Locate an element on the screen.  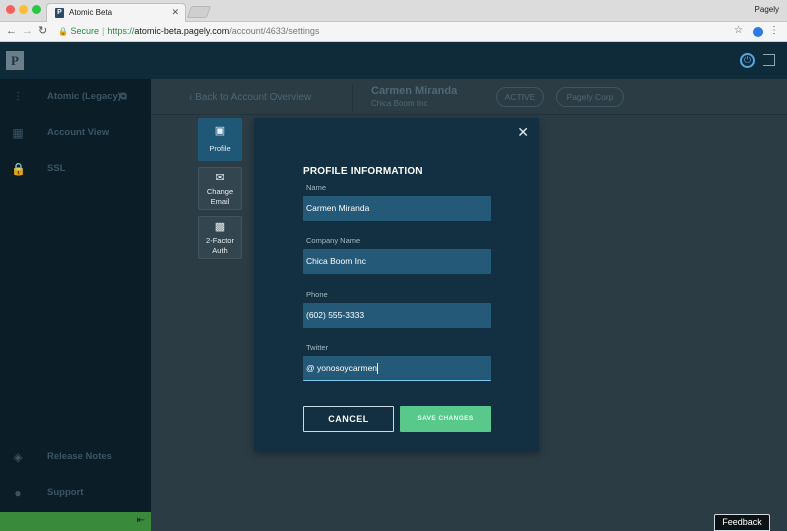
company-label: Company Name is located at coordinates (333, 240).